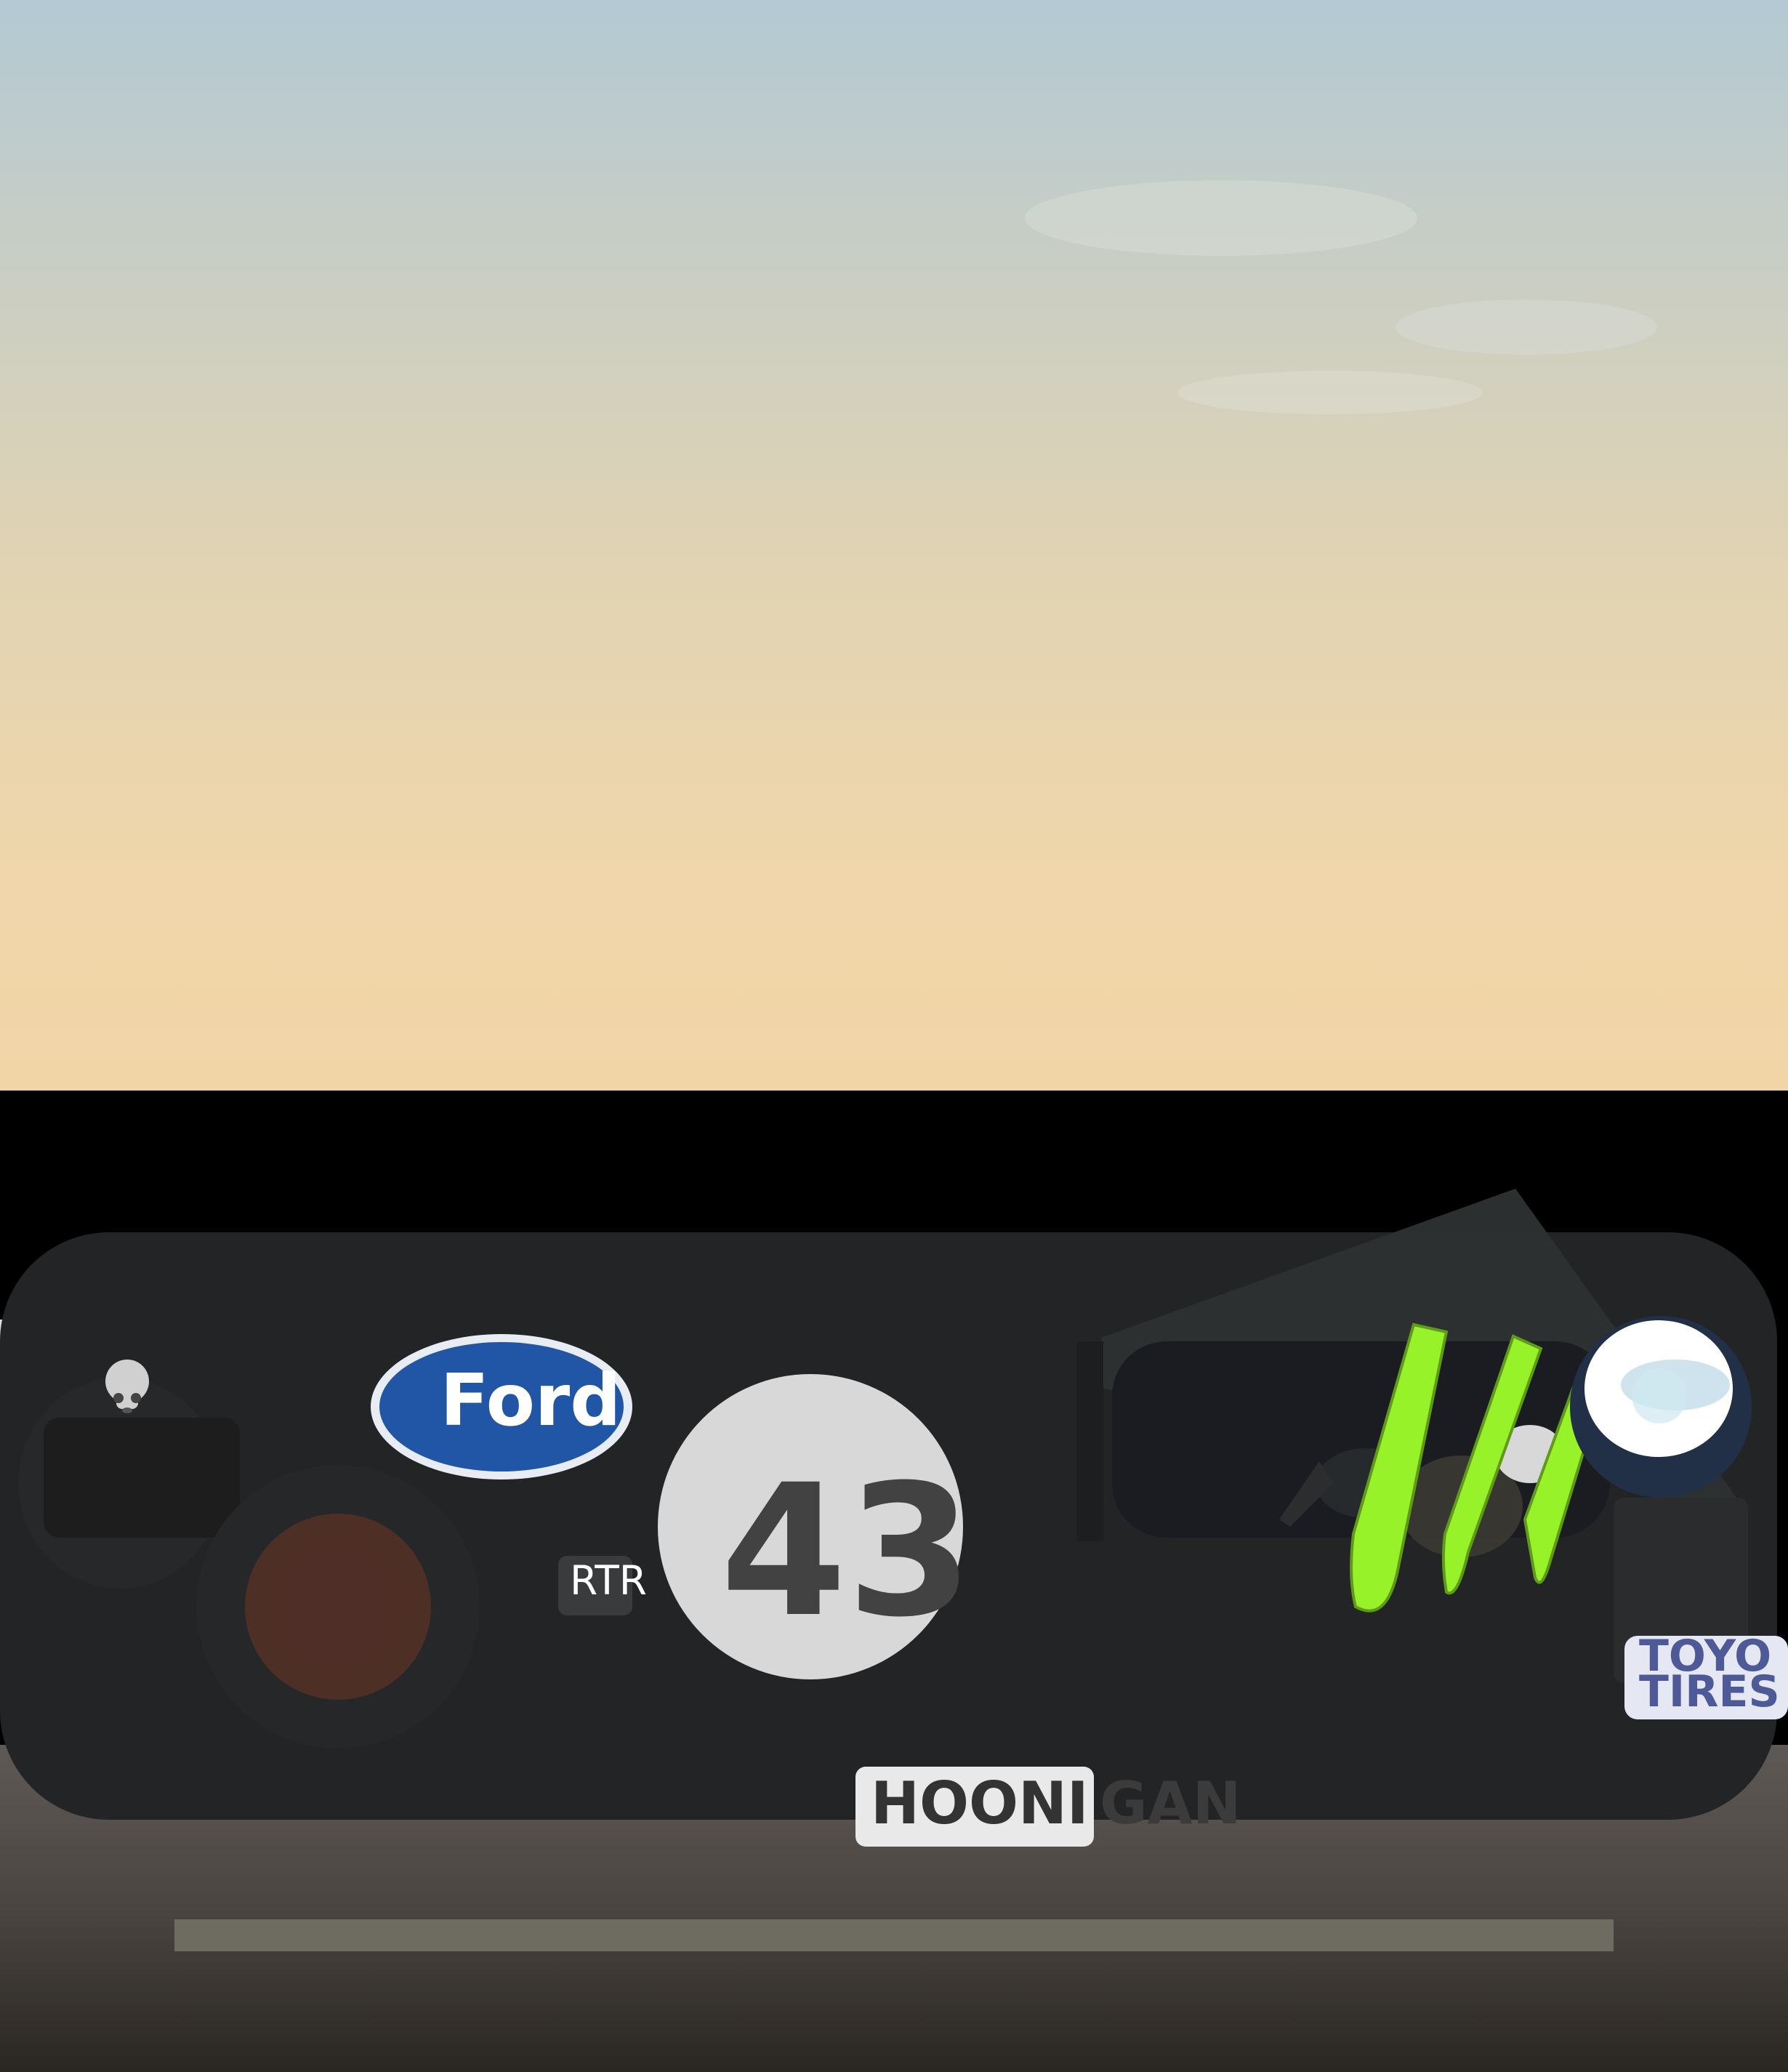 The width and height of the screenshot is (1788, 2072). What do you see at coordinates (530, 1401) in the screenshot?
I see `ford-logo-text: Ford` at bounding box center [530, 1401].